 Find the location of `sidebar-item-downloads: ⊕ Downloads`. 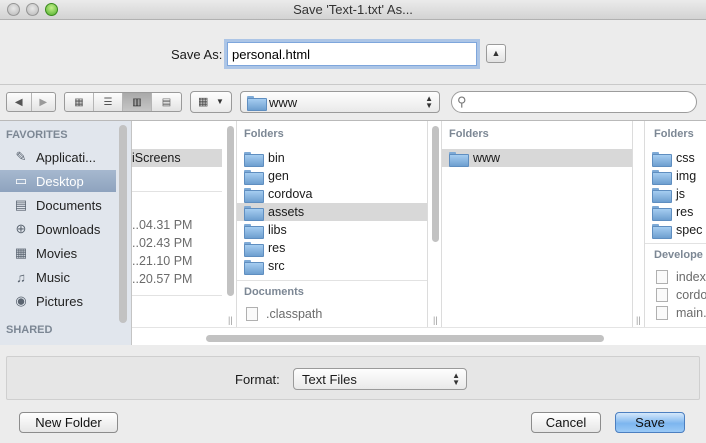

sidebar-item-downloads: ⊕ Downloads is located at coordinates (58, 229).